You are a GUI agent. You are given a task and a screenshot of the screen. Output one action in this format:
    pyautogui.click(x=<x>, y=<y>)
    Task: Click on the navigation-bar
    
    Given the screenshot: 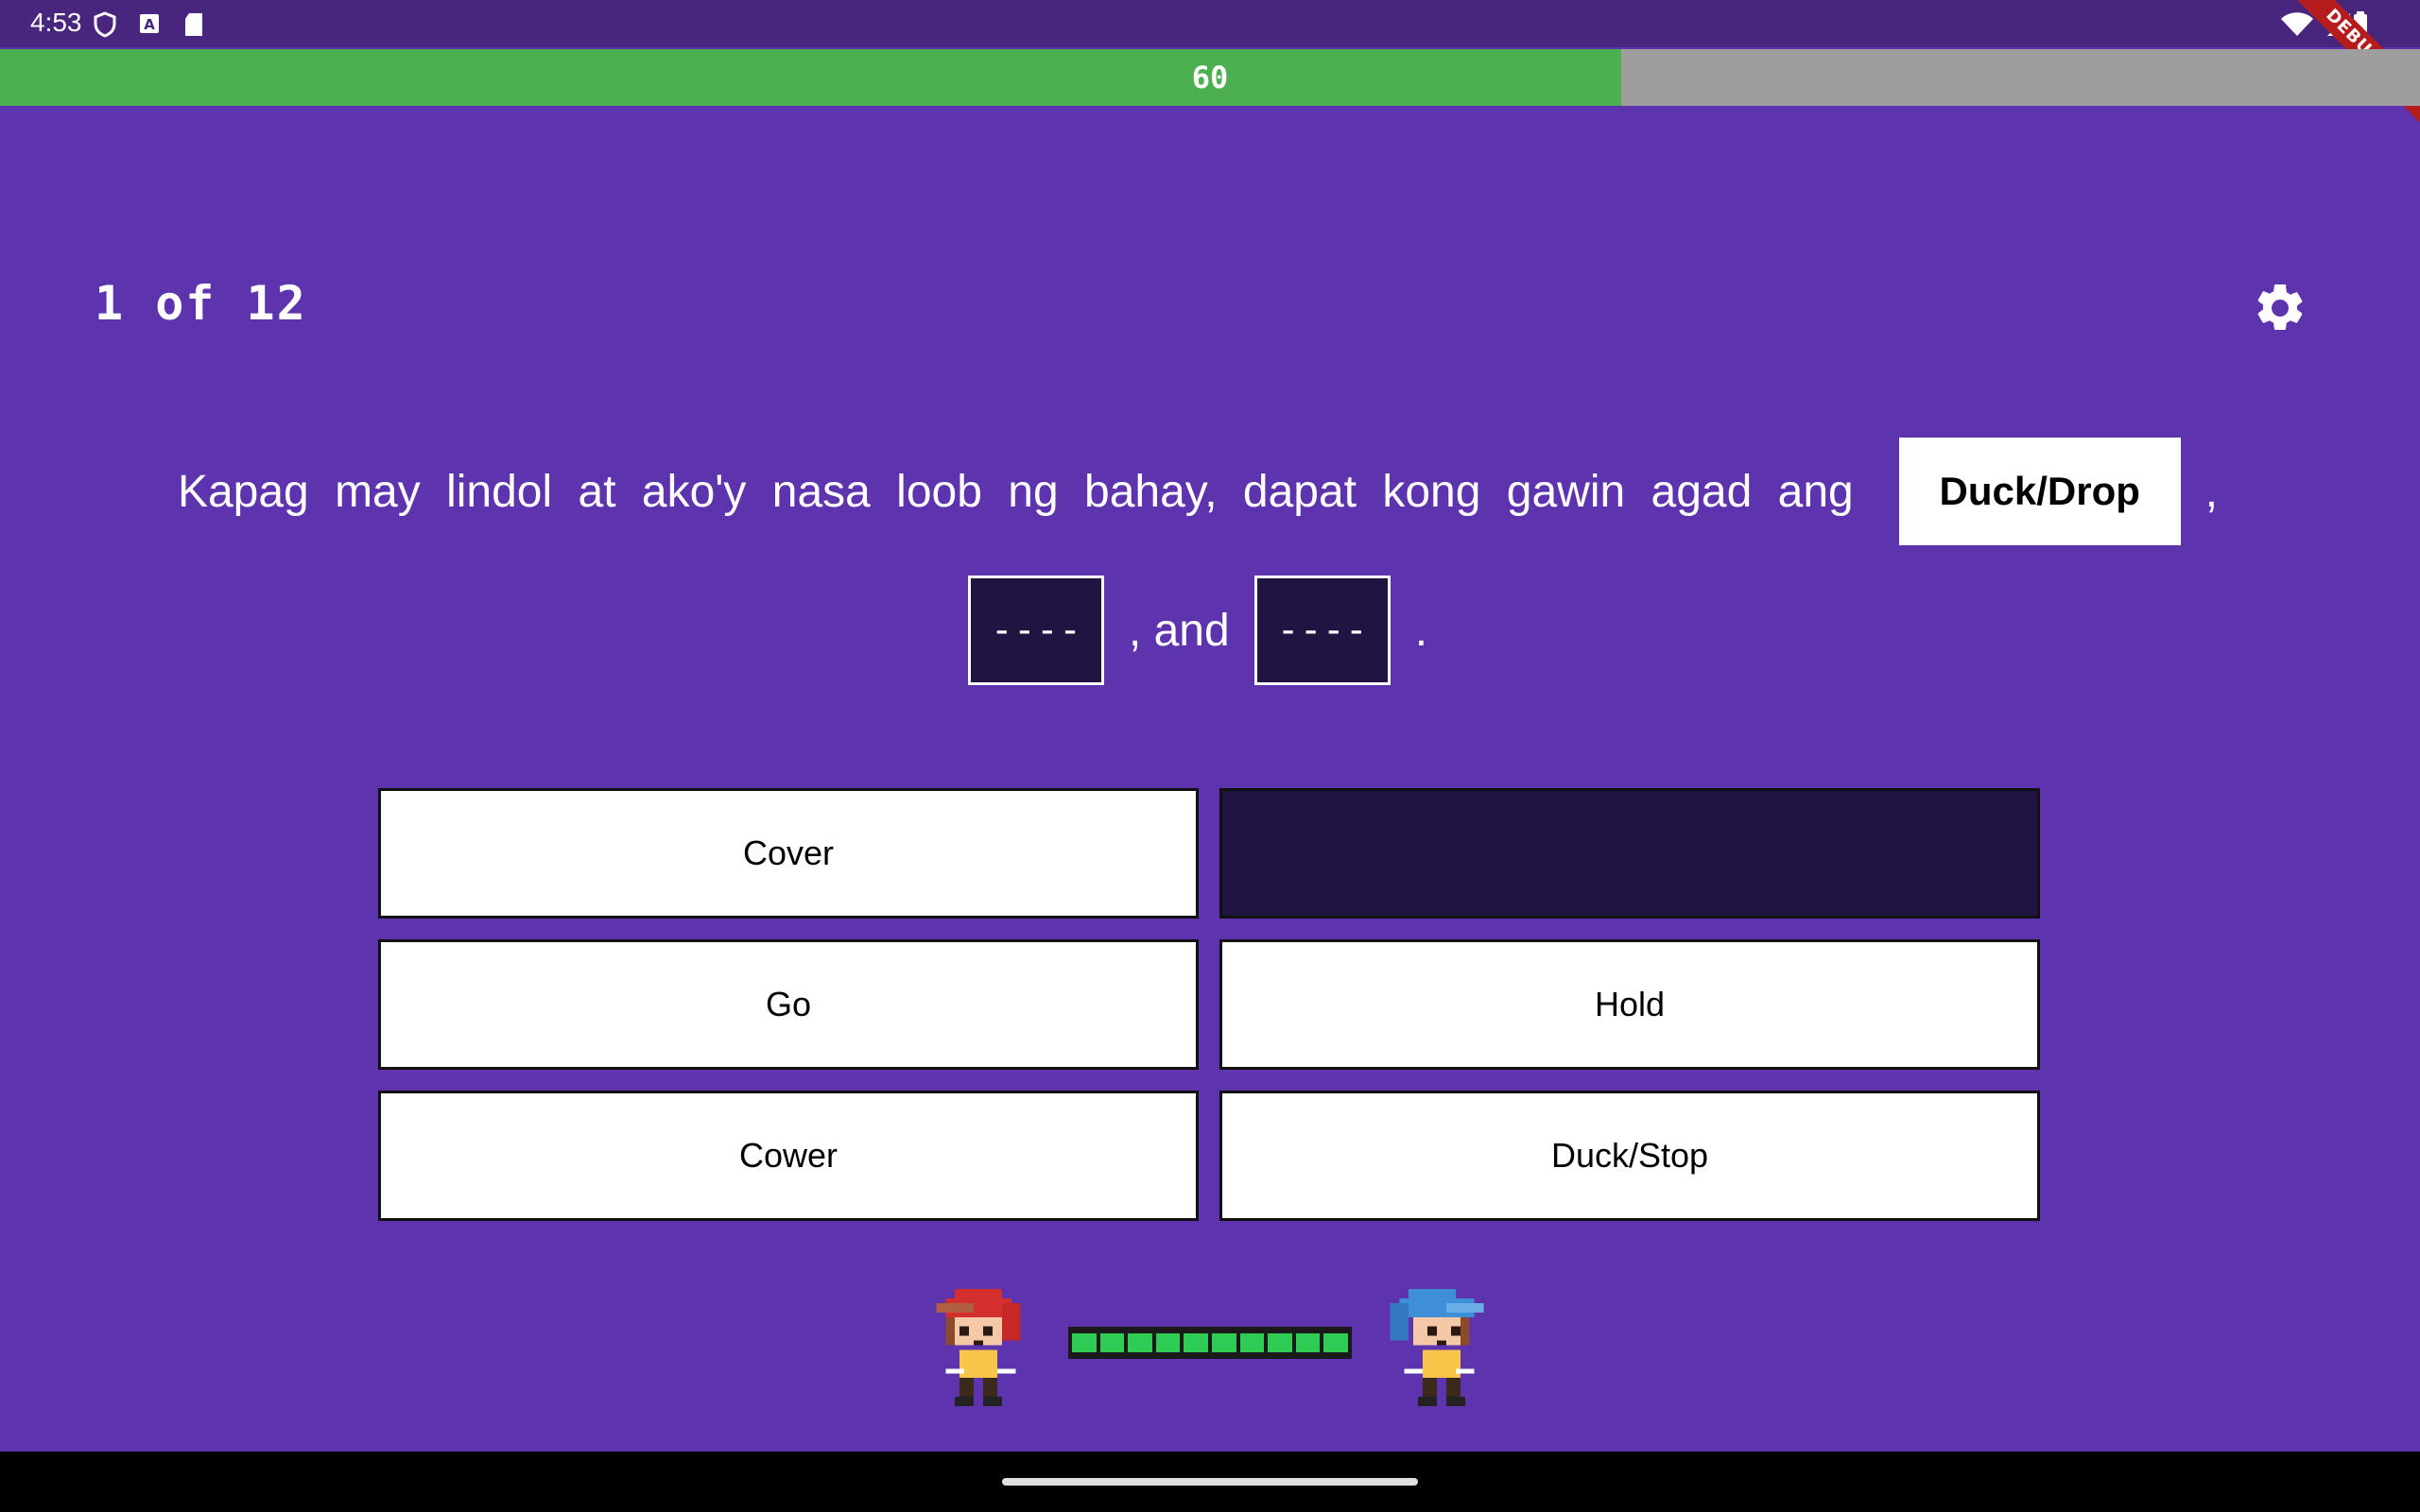 What is the action you would take?
    pyautogui.click(x=1210, y=1482)
    